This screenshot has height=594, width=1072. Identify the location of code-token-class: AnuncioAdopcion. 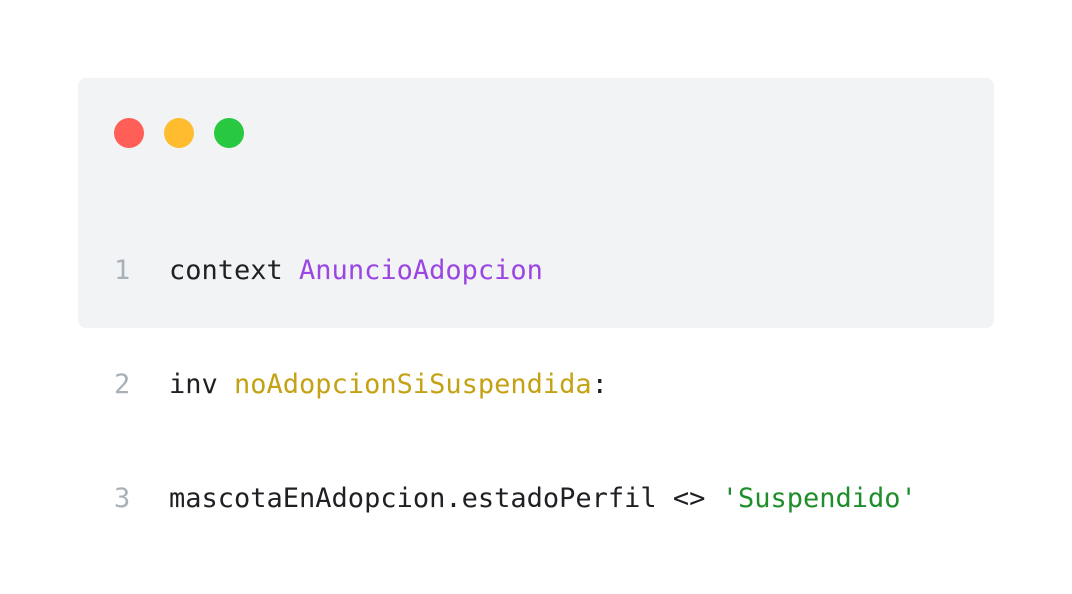
(421, 270).